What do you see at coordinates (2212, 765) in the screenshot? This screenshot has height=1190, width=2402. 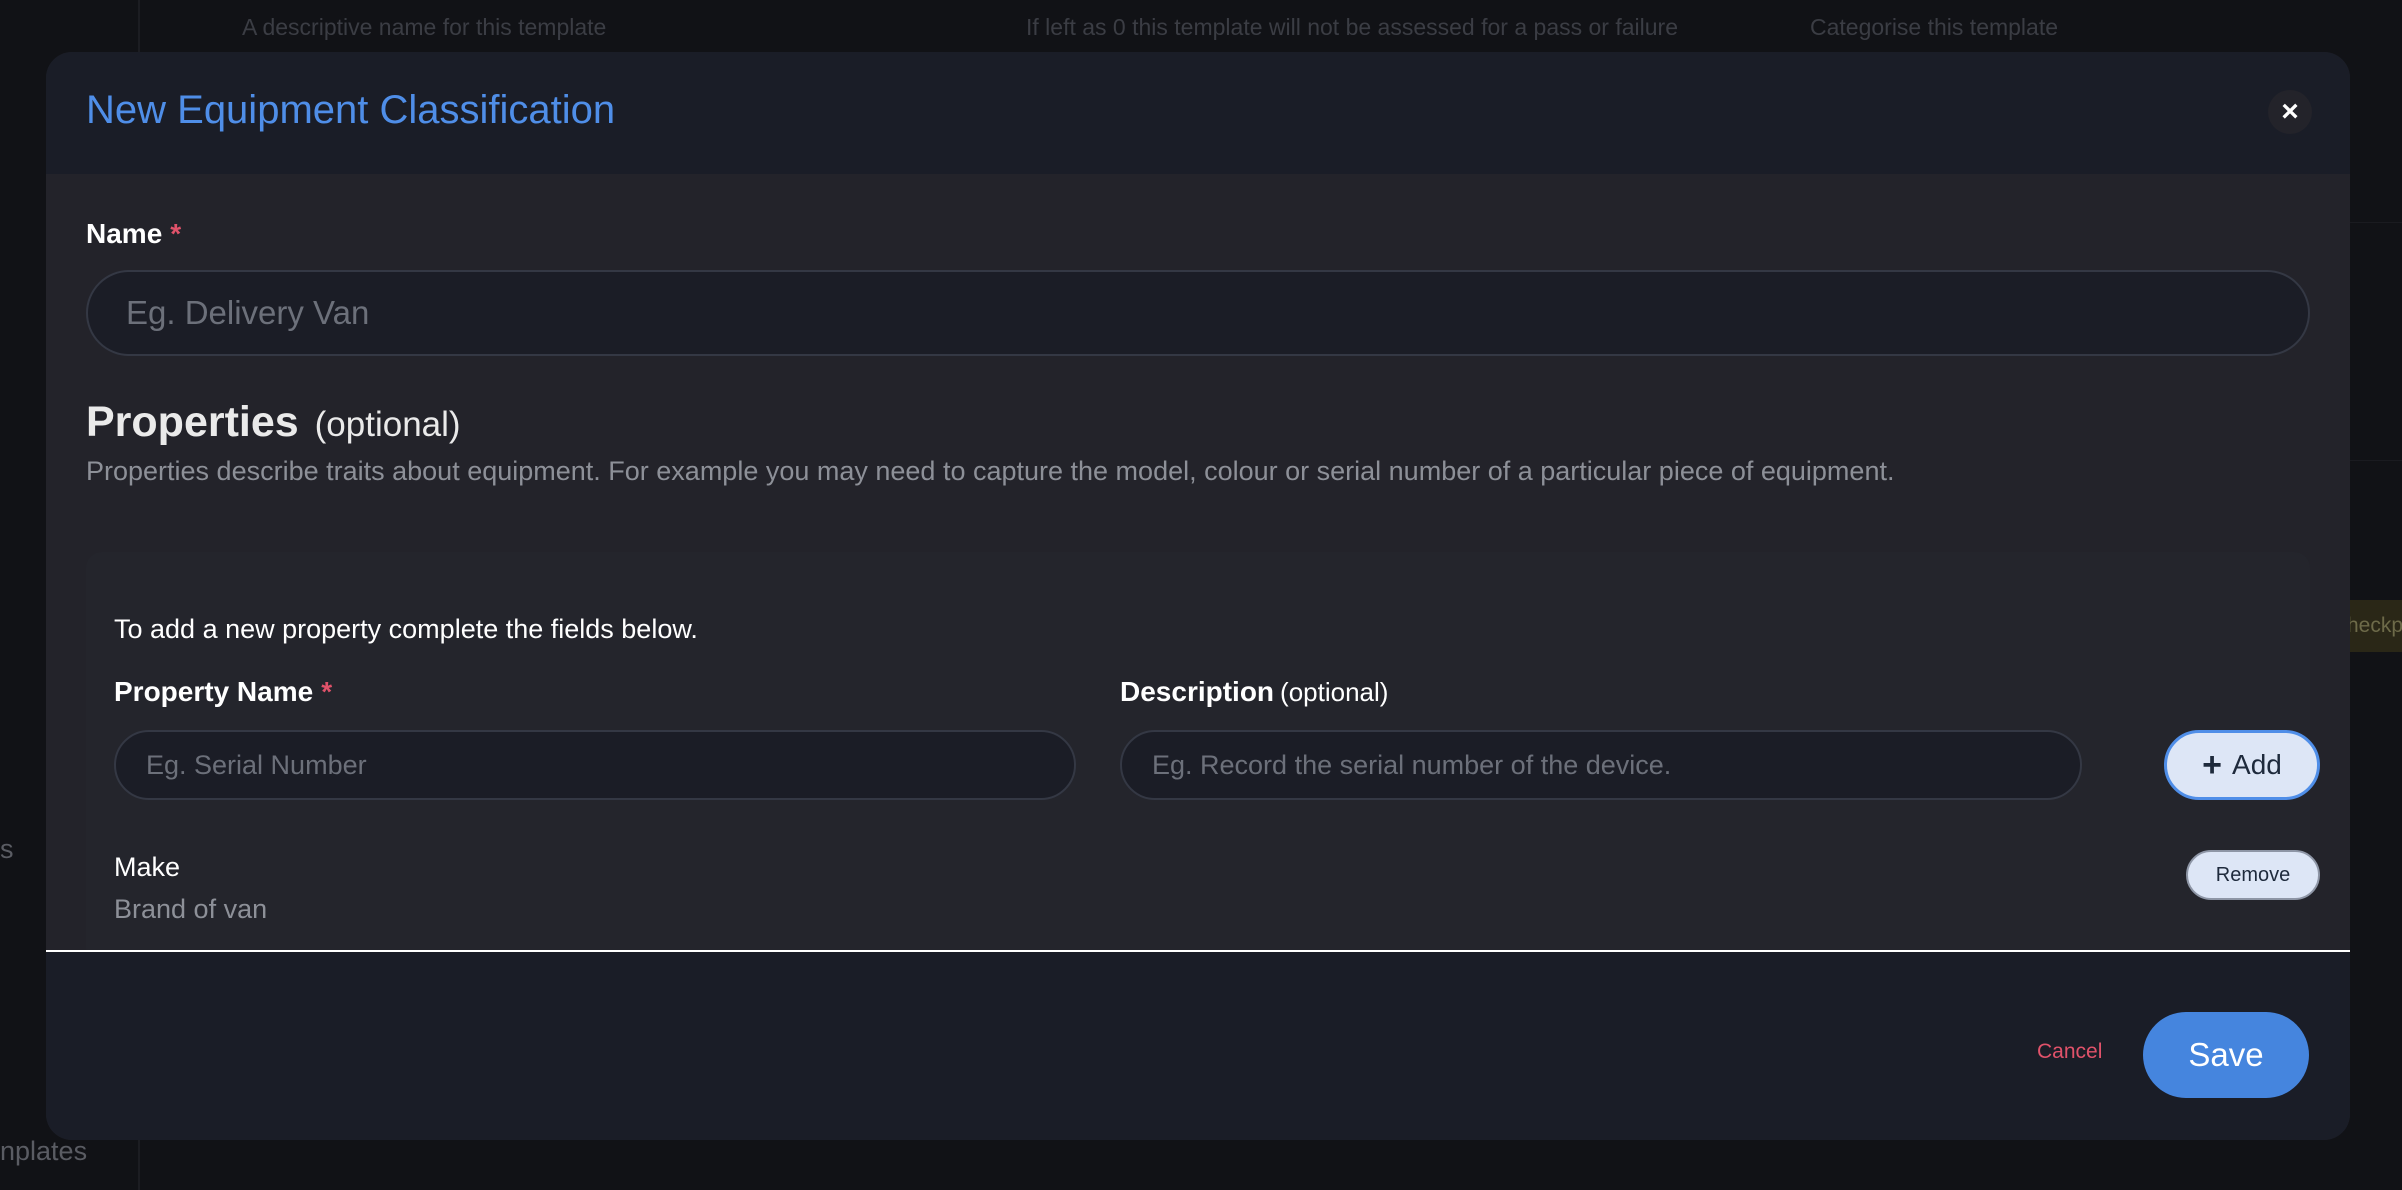 I see `plus-icon: +` at bounding box center [2212, 765].